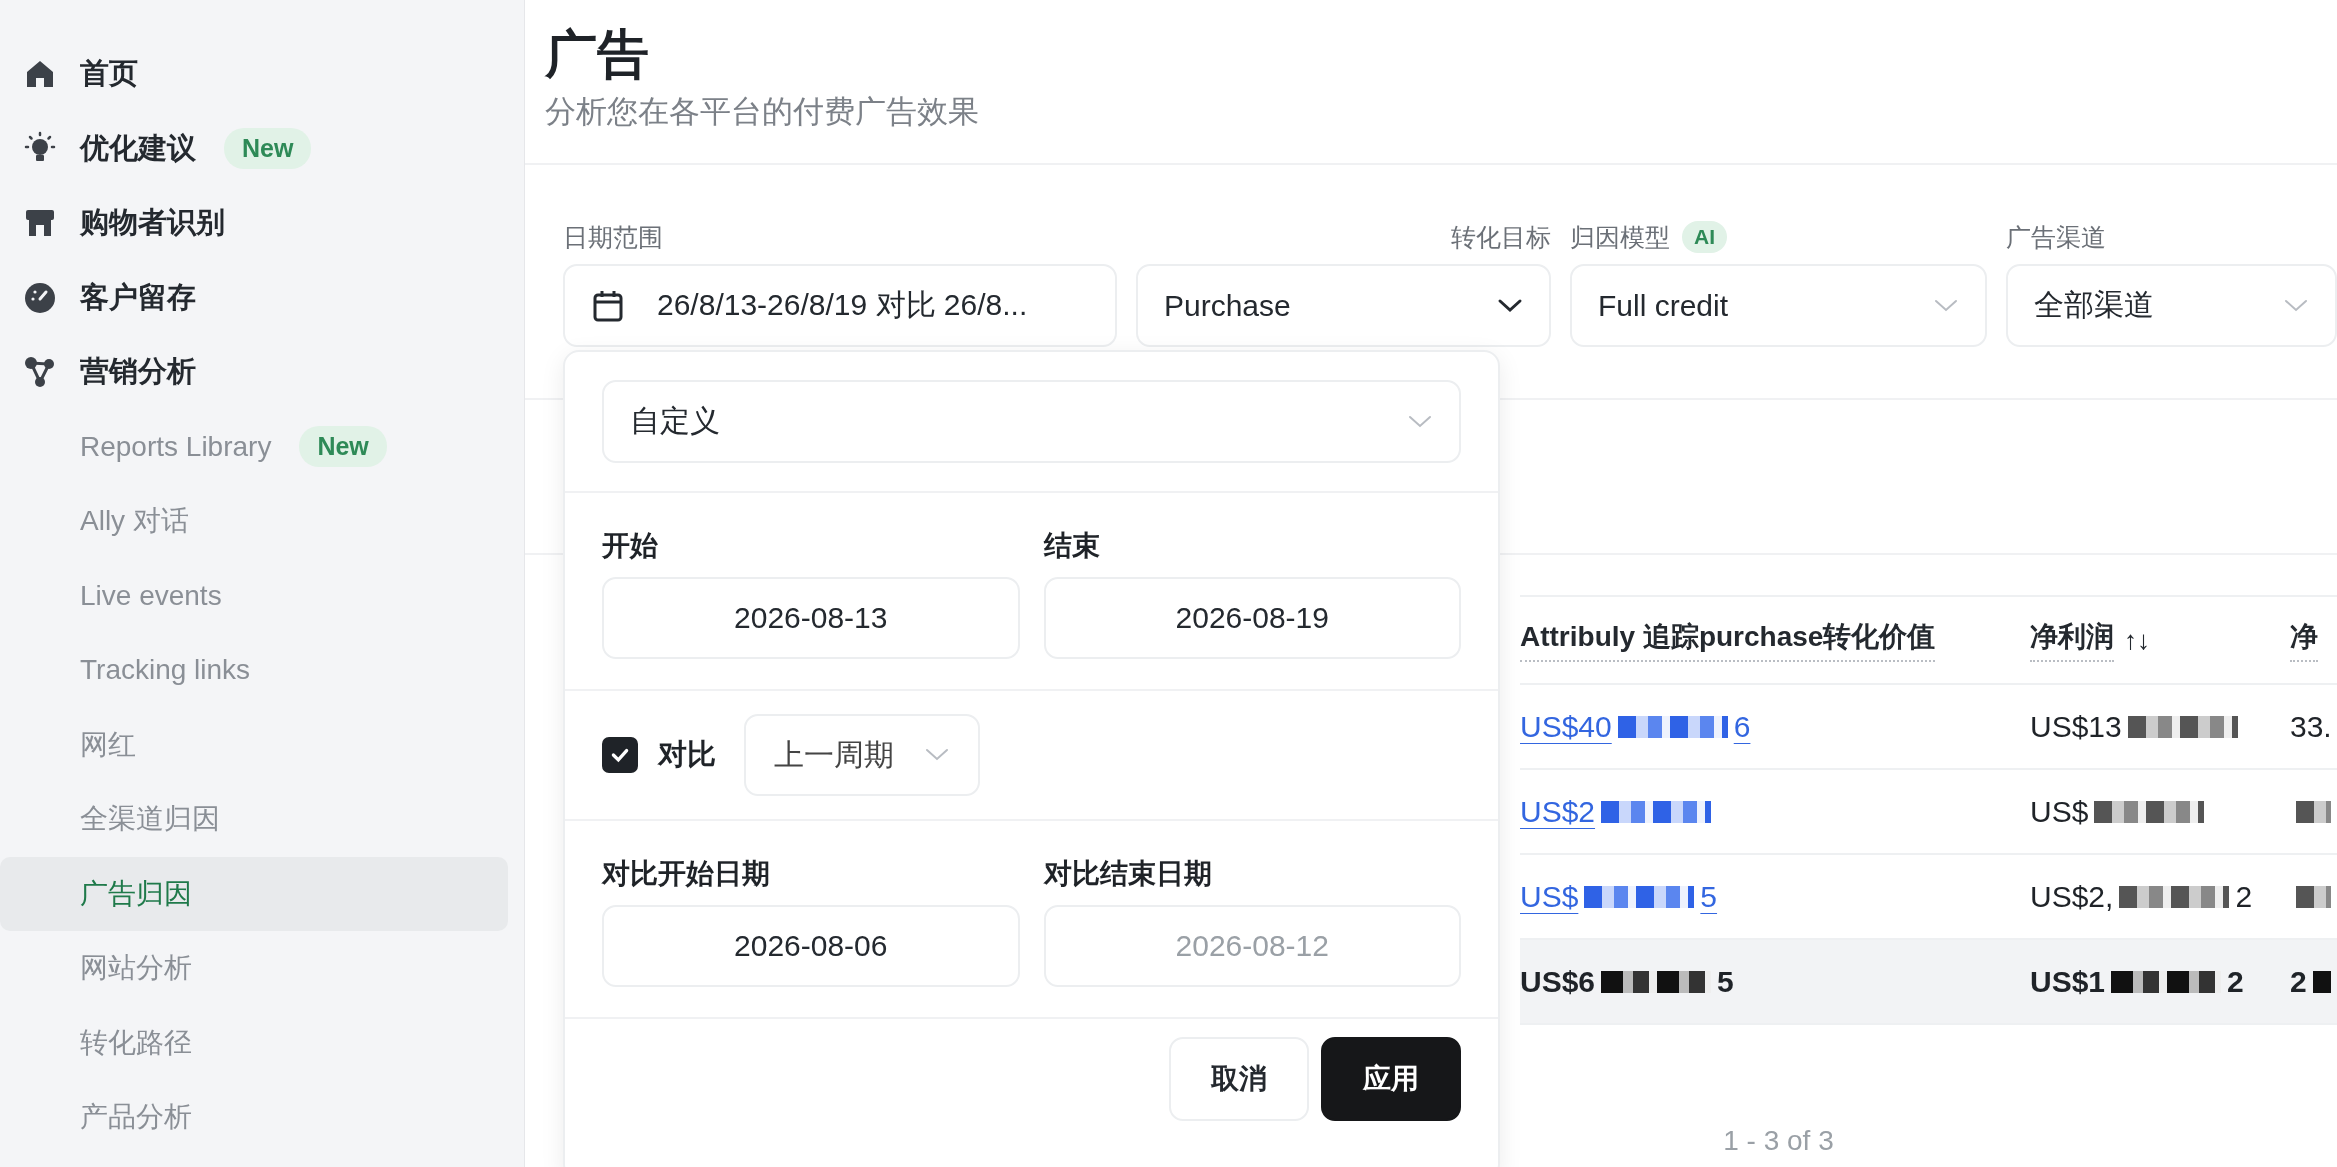  What do you see at coordinates (2160, 811) in the screenshot?
I see `table-cell: US$` at bounding box center [2160, 811].